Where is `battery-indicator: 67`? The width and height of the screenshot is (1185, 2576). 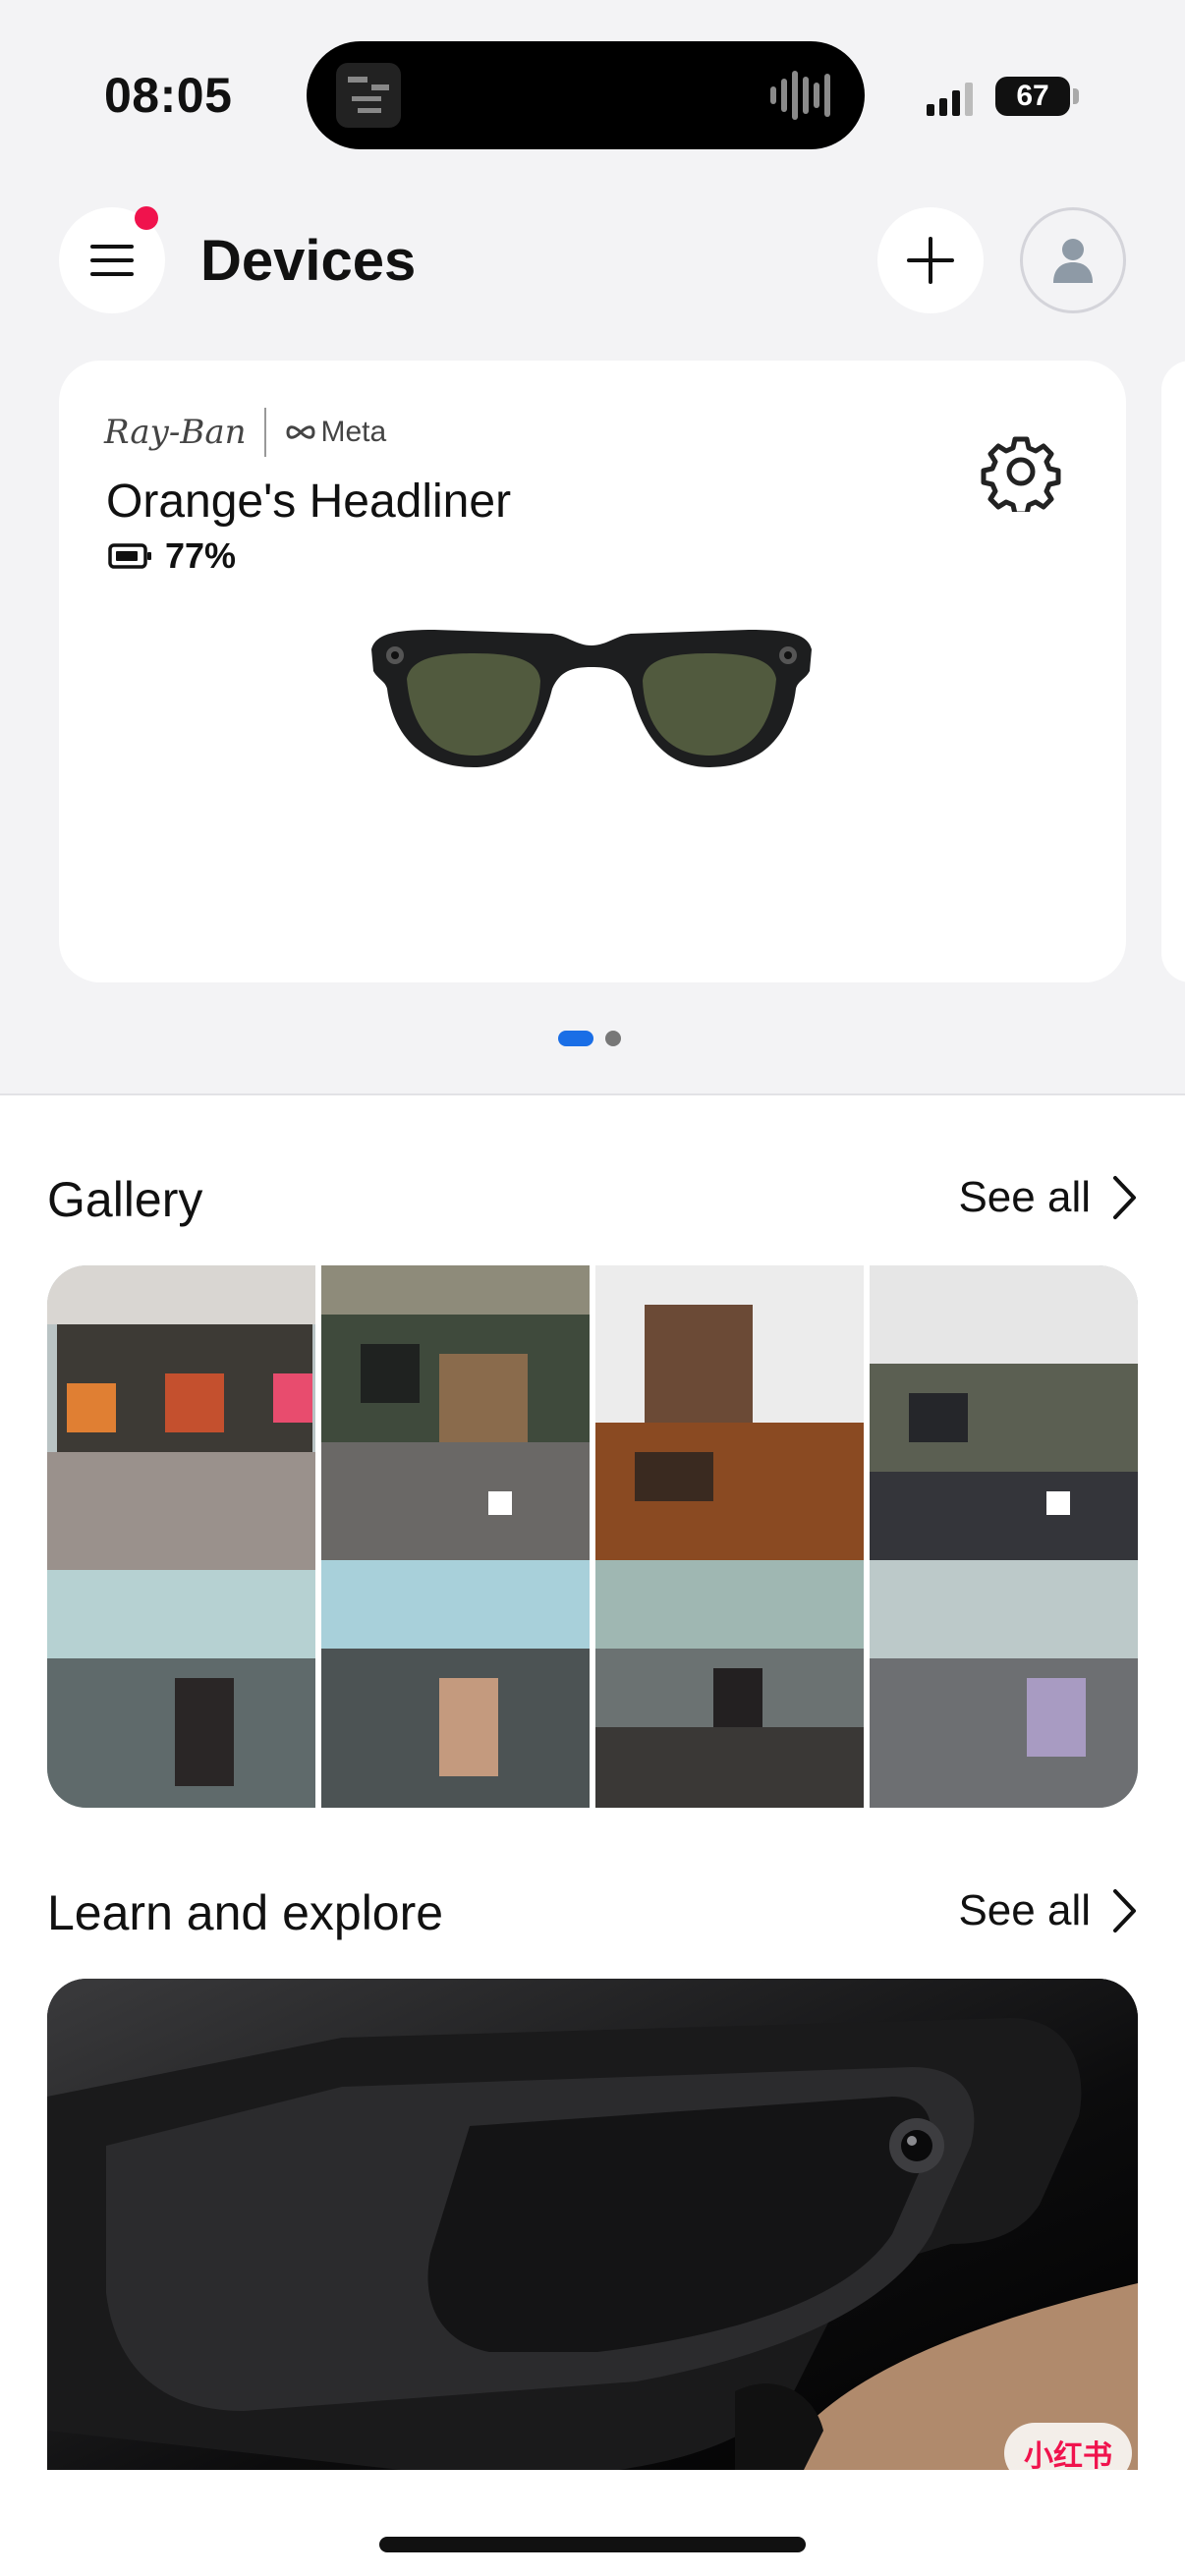 battery-indicator: 67 is located at coordinates (1033, 96).